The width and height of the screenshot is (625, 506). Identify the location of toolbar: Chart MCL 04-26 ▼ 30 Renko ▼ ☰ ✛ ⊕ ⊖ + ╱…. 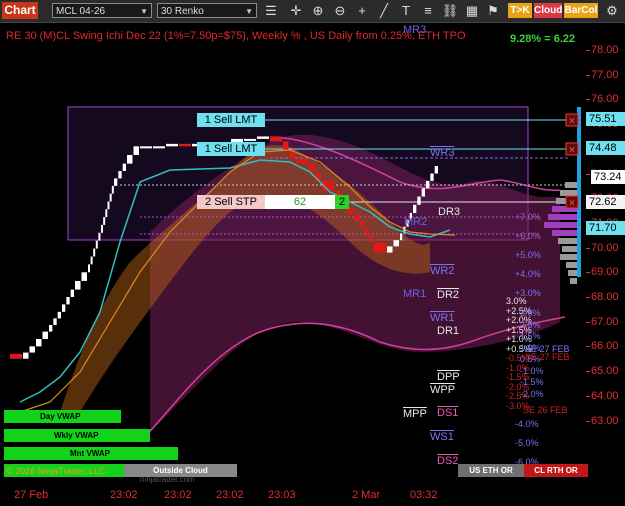
(312, 11).